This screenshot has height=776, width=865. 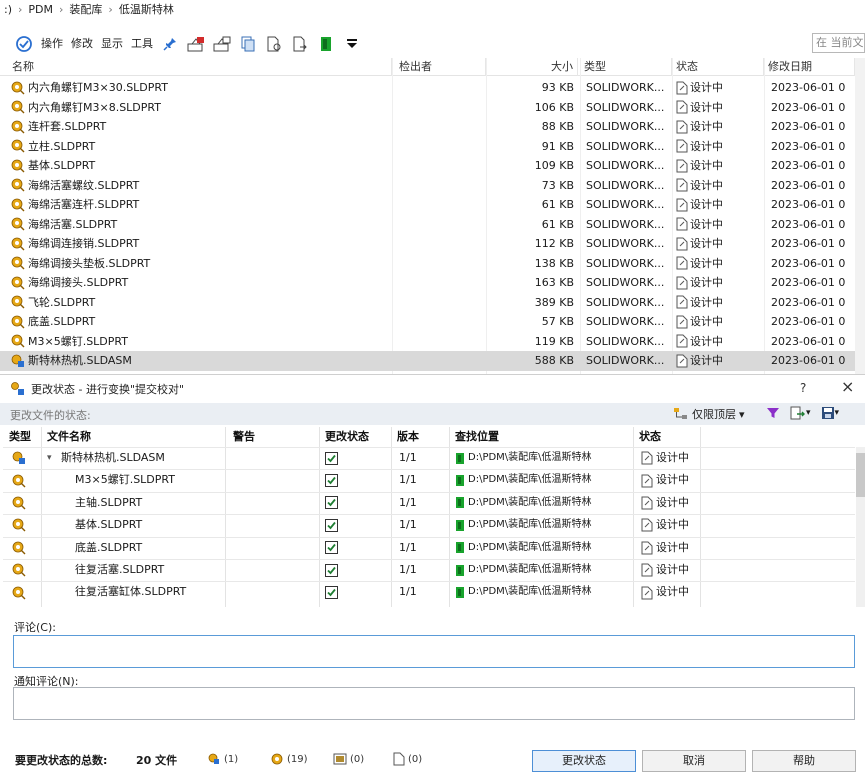 I want to click on breadcrumb-item-pdm: PDM, so click(x=40, y=9).